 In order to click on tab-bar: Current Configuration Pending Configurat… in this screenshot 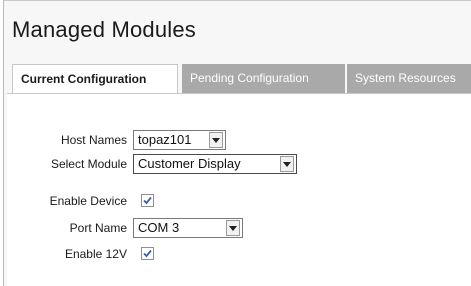, I will do `click(239, 78)`.